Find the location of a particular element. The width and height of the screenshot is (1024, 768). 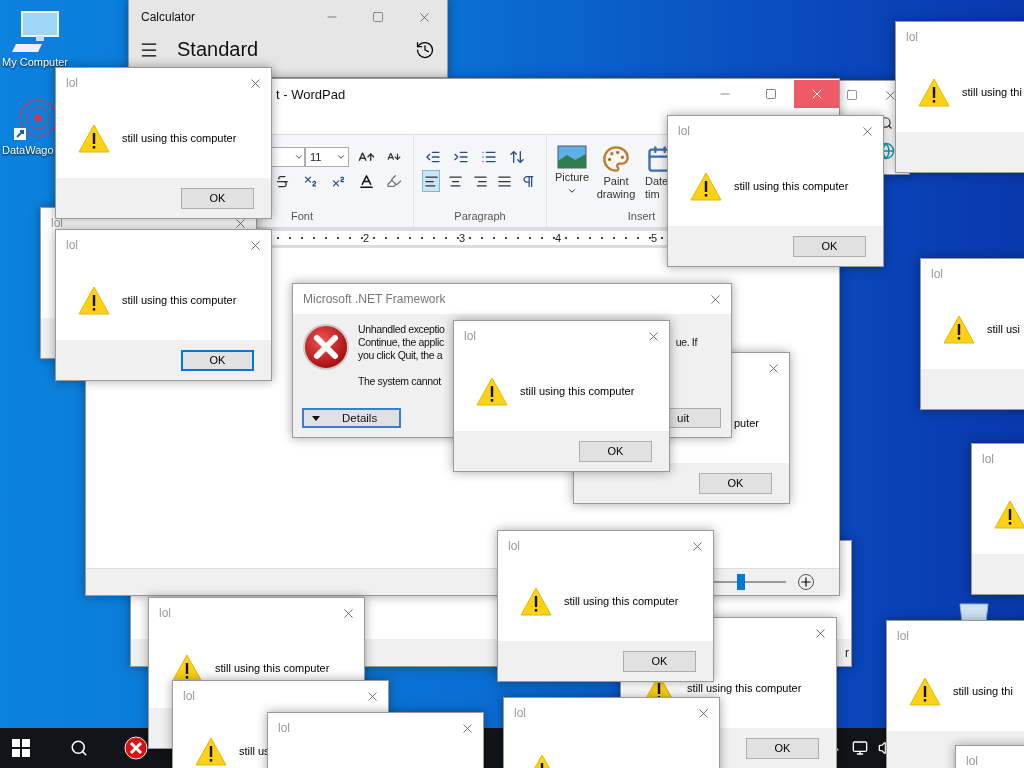

insert-button-label: Picture is located at coordinates (572, 177).